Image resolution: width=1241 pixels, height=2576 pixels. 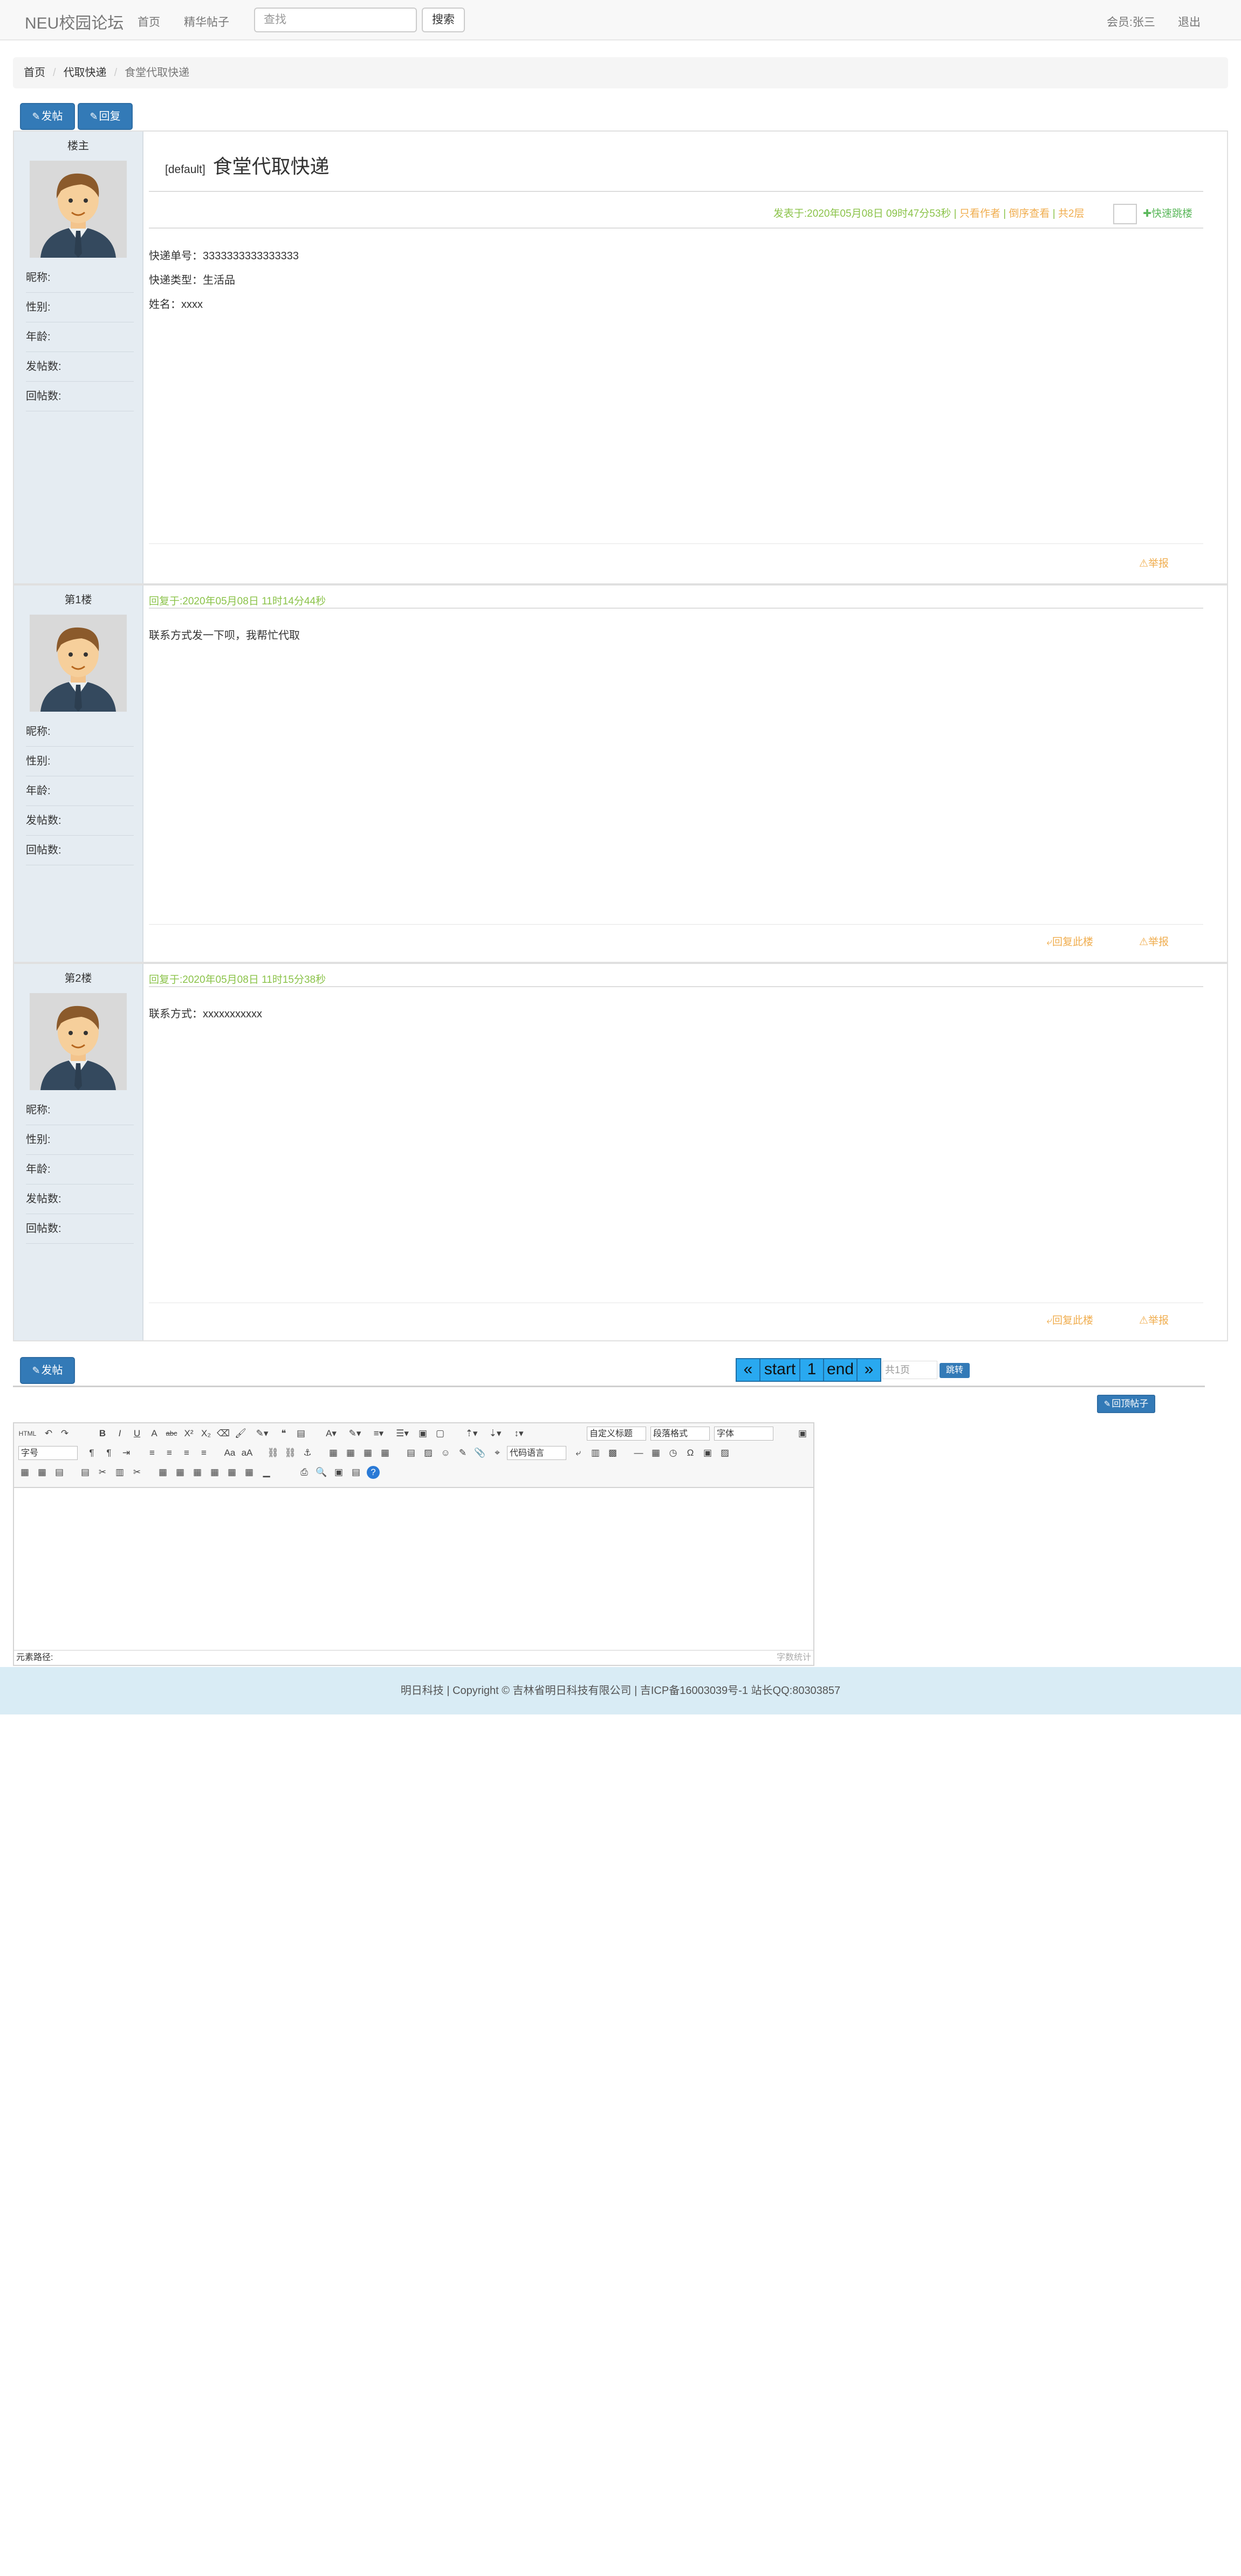 What do you see at coordinates (617, 1434) in the screenshot?
I see `custom-style-select: 自定义标题` at bounding box center [617, 1434].